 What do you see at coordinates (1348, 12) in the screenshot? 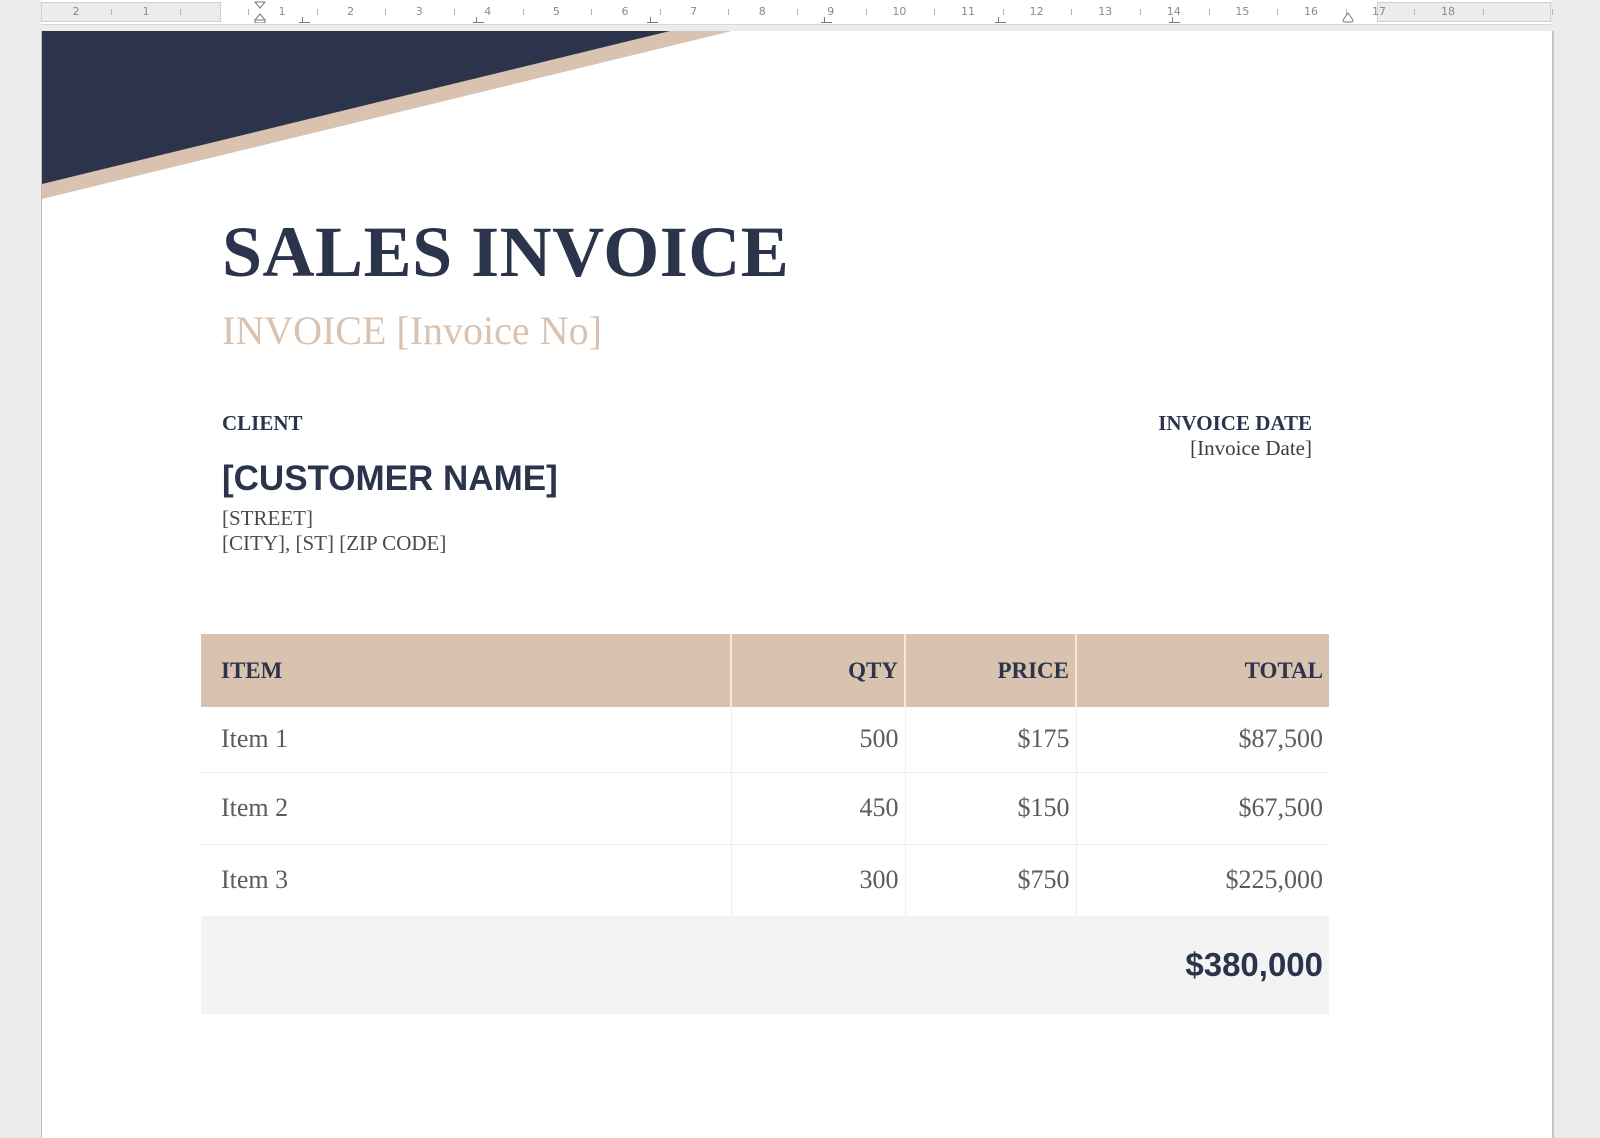
I see `right-indent-marker` at bounding box center [1348, 12].